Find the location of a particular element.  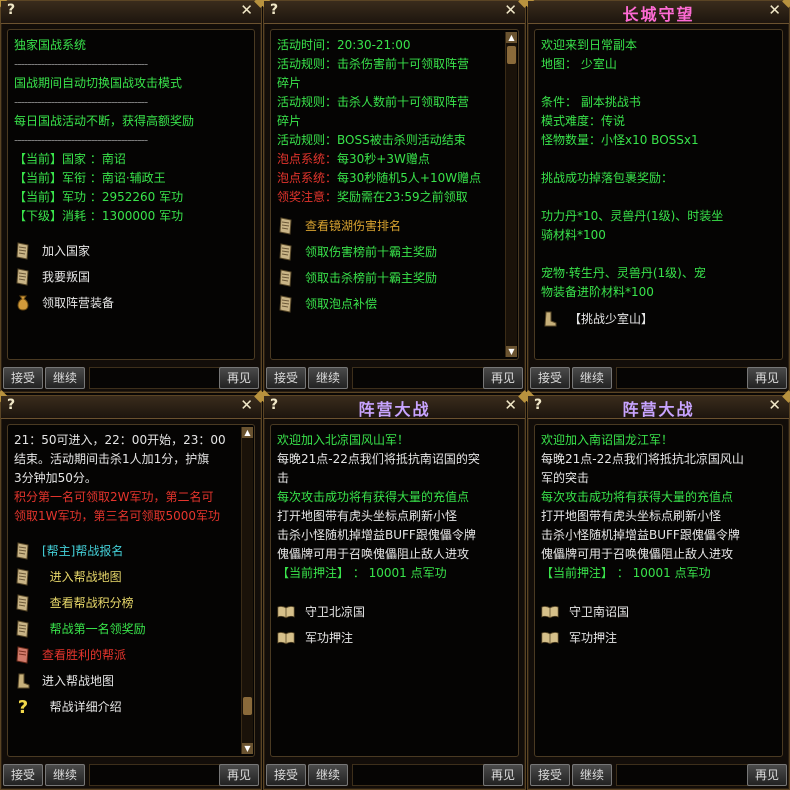

text-segment: 模式难度：传说 is located at coordinates (583, 121).